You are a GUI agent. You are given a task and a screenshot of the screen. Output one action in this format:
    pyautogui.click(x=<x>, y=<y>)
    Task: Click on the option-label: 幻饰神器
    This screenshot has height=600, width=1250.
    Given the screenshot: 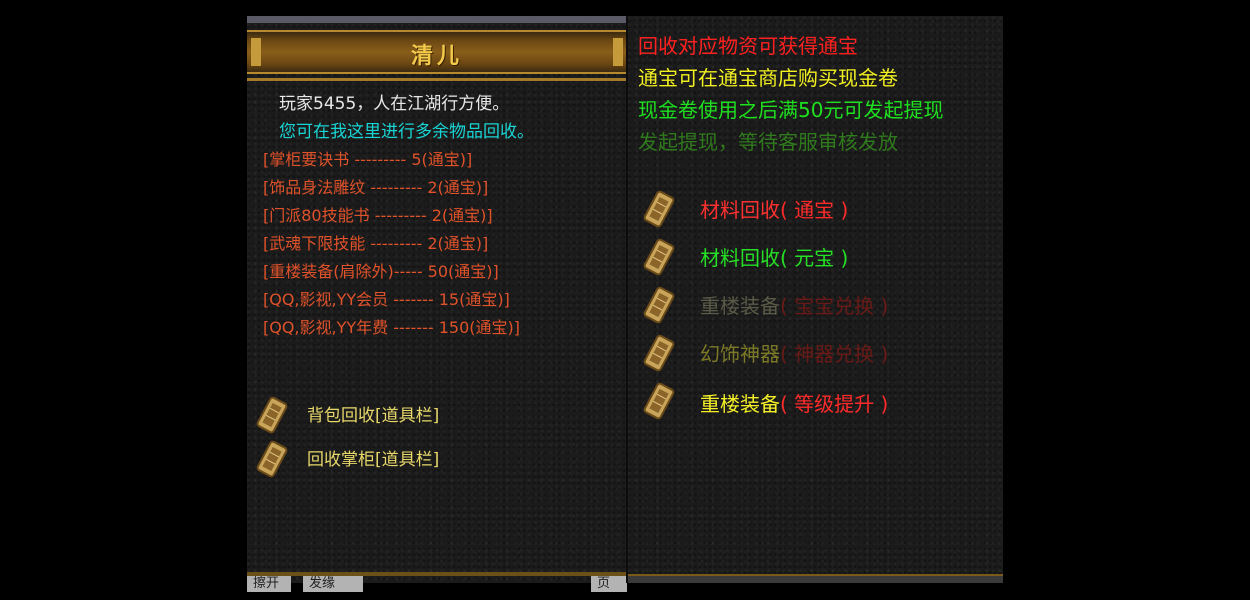 What is the action you would take?
    pyautogui.click(x=740, y=354)
    